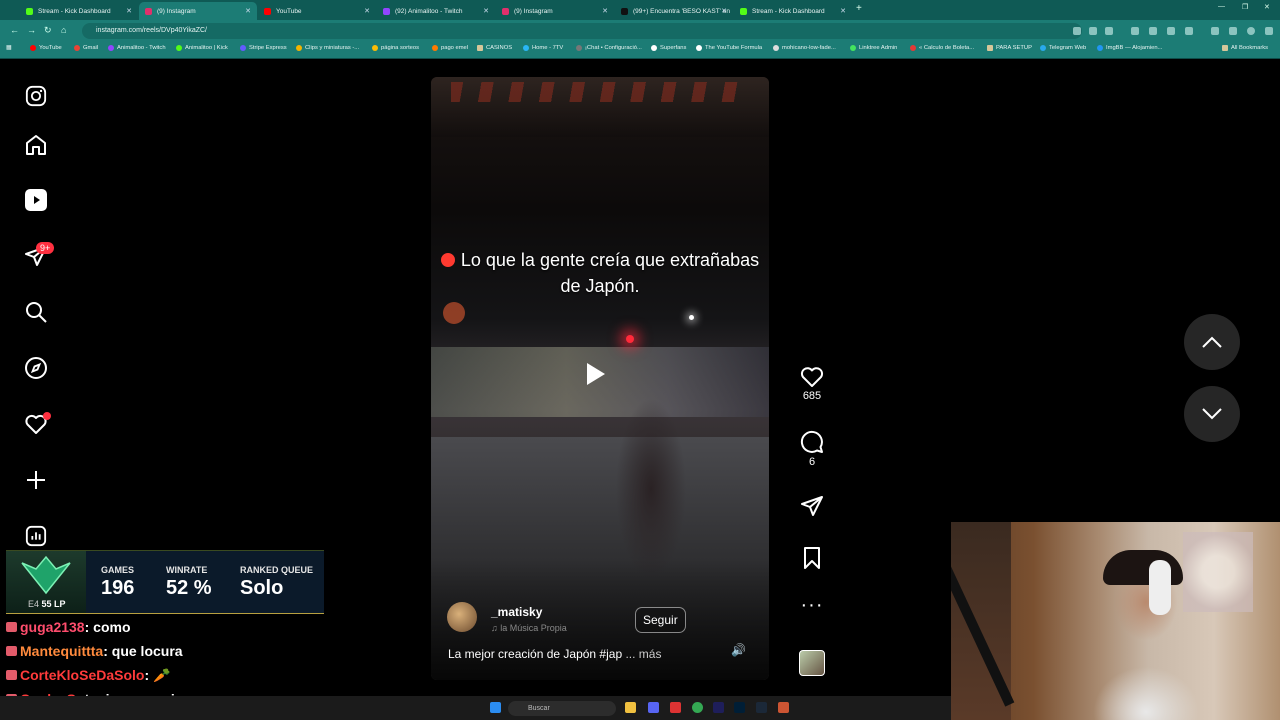 Image resolution: width=1280 pixels, height=720 pixels. Describe the element at coordinates (36, 480) in the screenshot. I see `create-plus-icon` at that location.